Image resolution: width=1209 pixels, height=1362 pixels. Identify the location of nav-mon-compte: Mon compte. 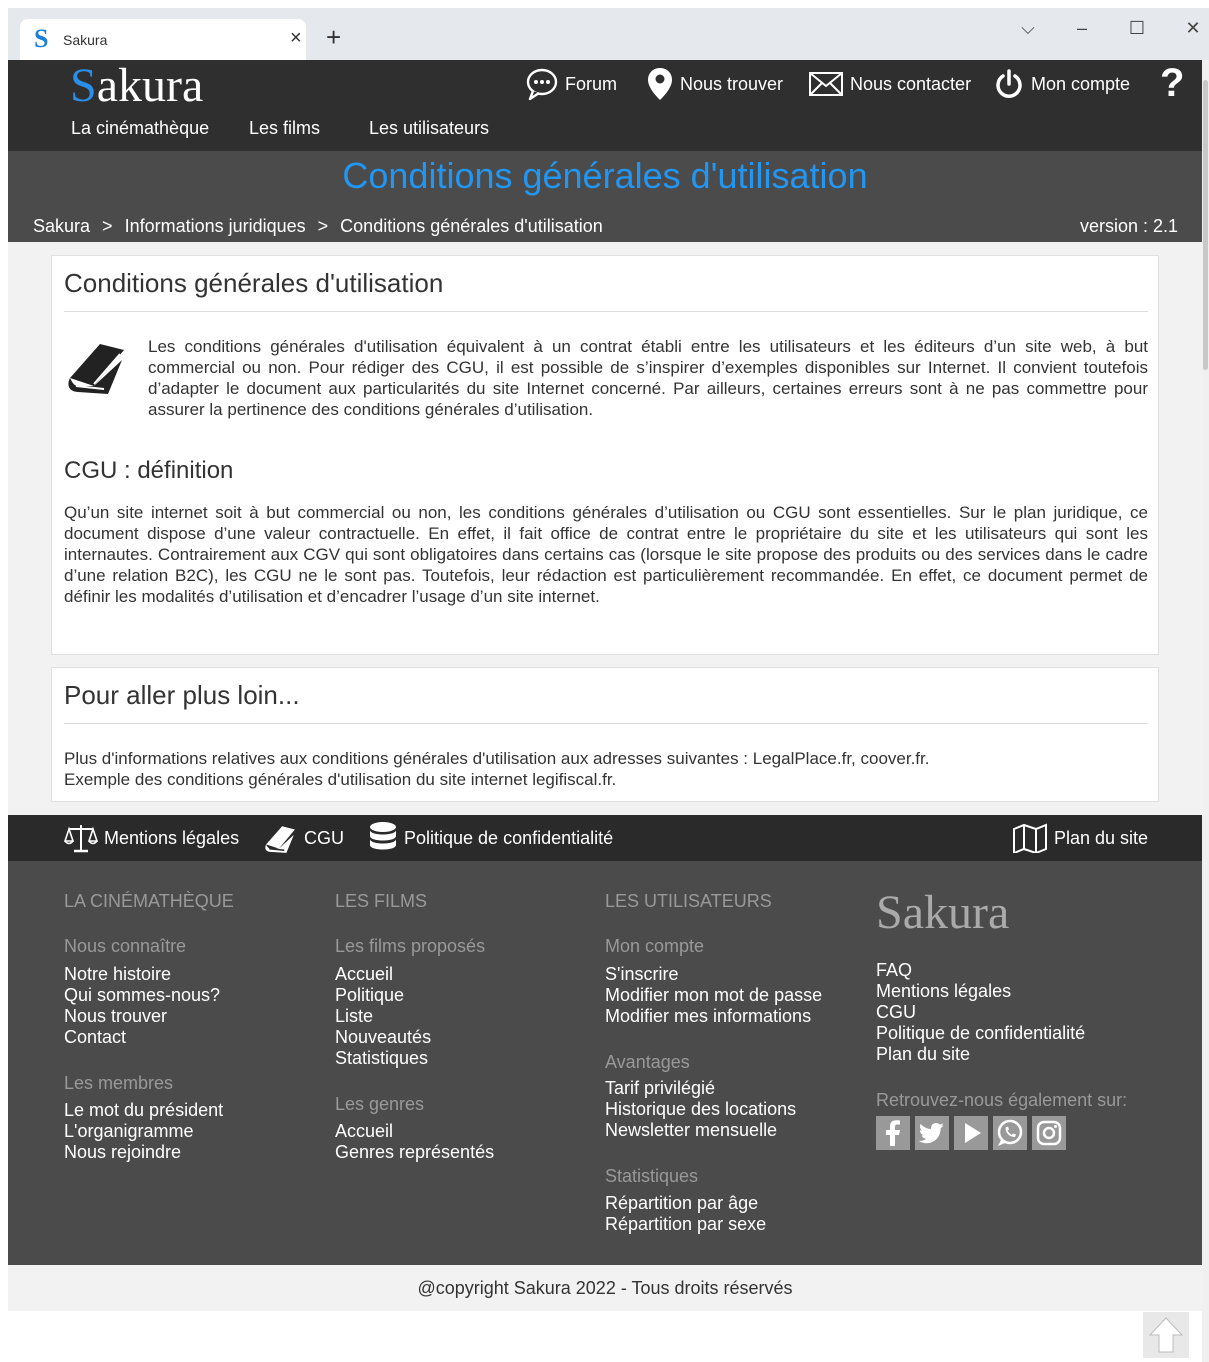
(1061, 84).